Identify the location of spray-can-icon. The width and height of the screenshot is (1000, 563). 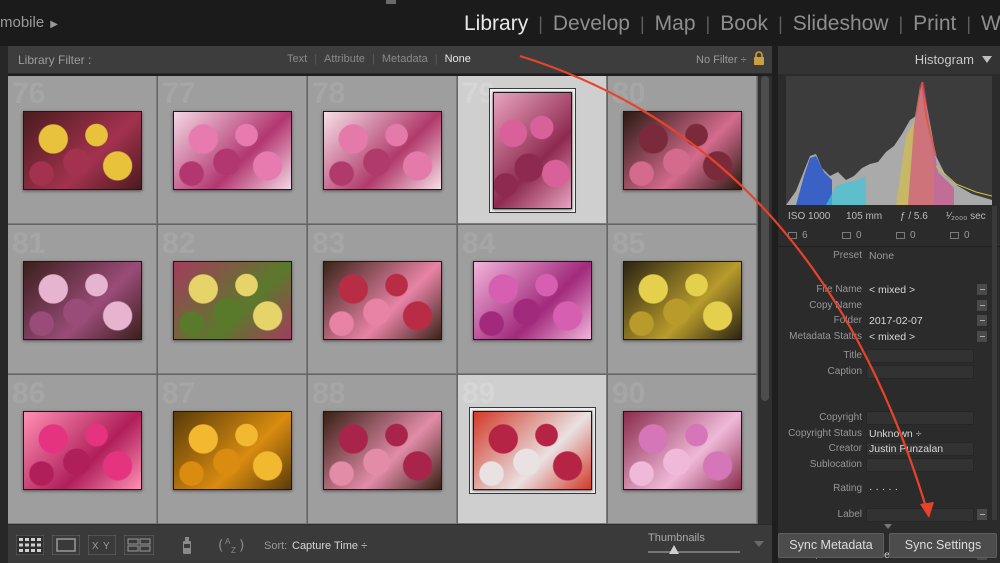
(187, 545).